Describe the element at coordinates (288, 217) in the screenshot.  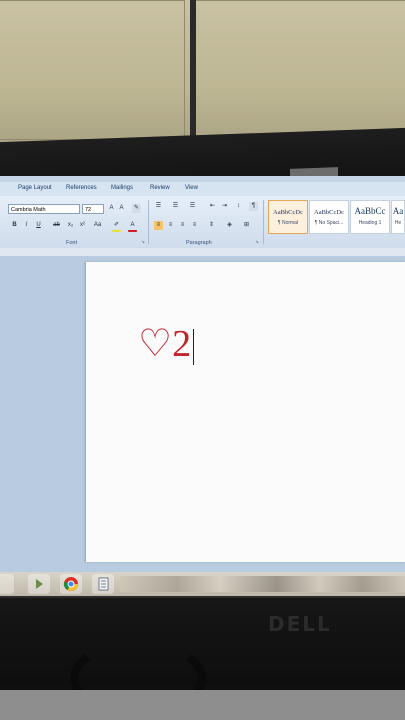
I see `style-normal: AaBbCcDc ¶ Normal` at that location.